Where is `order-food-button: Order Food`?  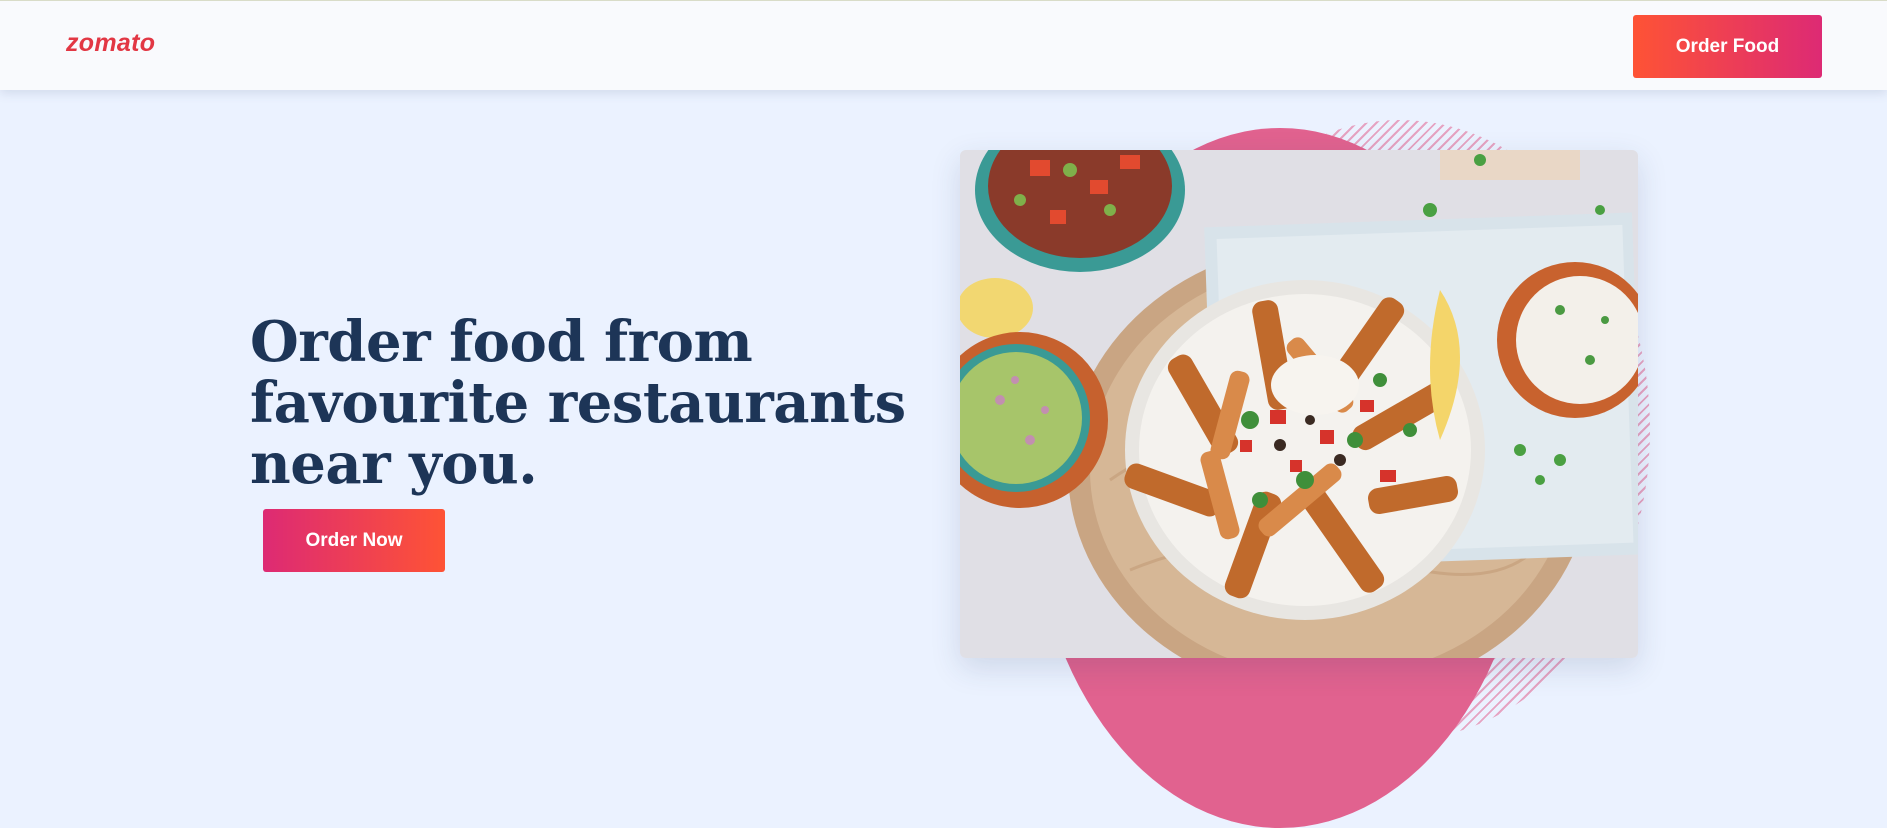
order-food-button: Order Food is located at coordinates (1727, 46).